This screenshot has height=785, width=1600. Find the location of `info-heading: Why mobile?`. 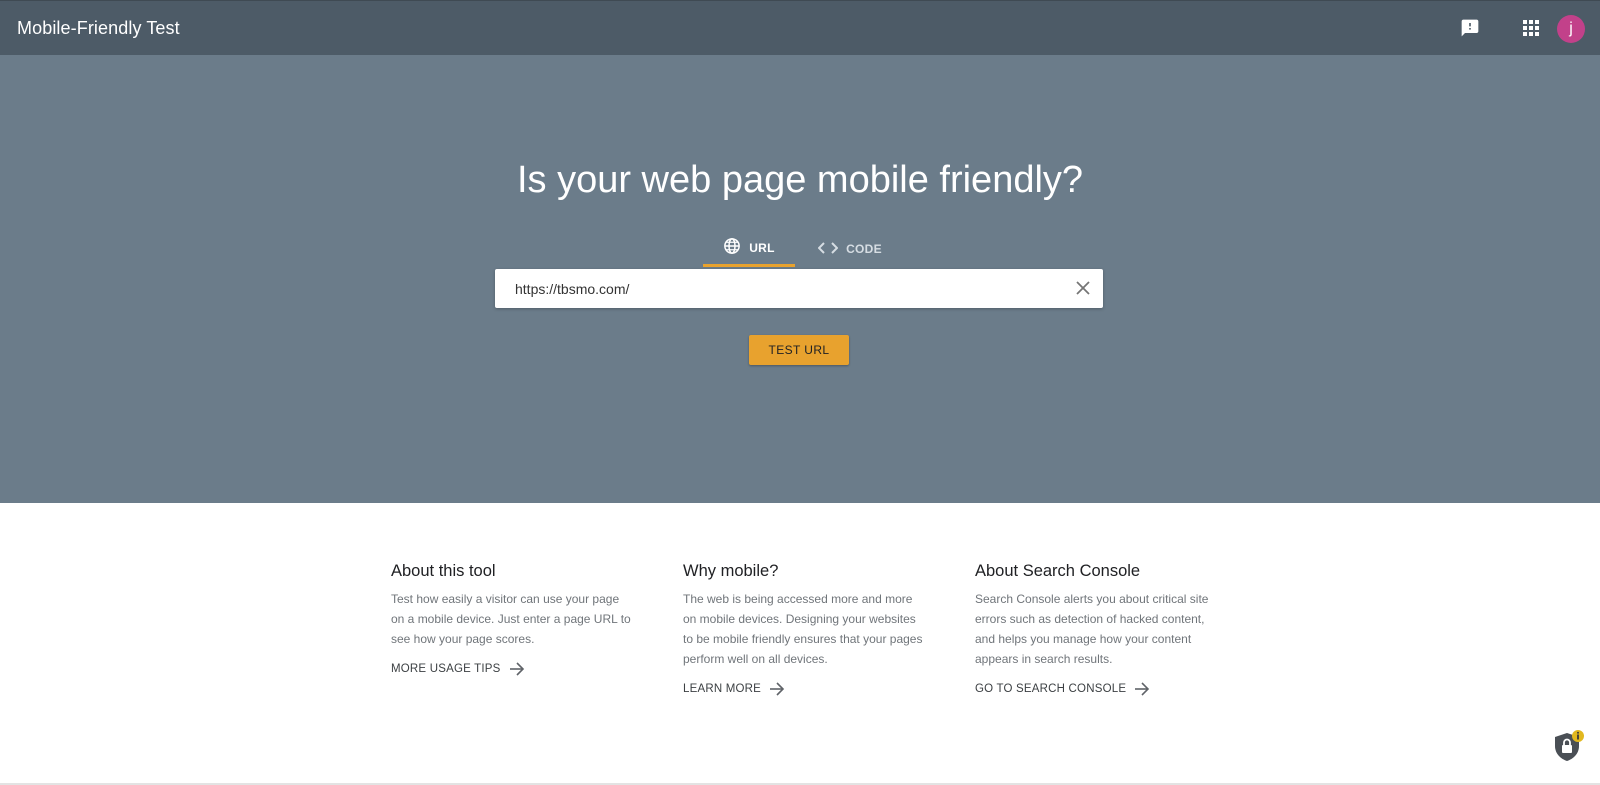

info-heading: Why mobile? is located at coordinates (731, 571).